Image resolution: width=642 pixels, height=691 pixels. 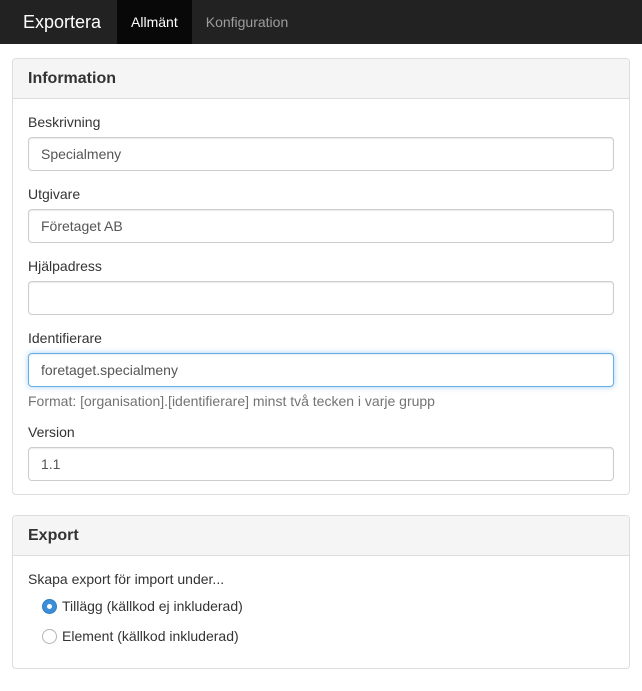 What do you see at coordinates (321, 79) in the screenshot?
I see `information-panel-heading: Information` at bounding box center [321, 79].